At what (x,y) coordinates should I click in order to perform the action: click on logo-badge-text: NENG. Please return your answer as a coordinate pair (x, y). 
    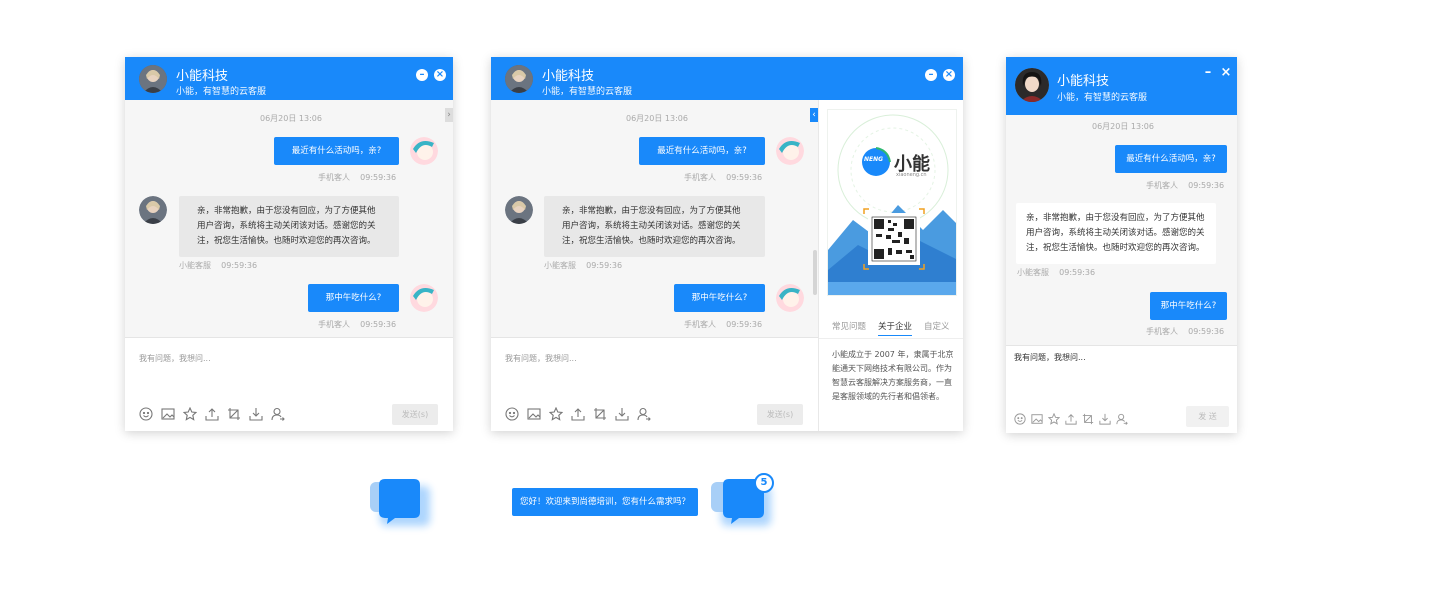
    Looking at the image, I should click on (874, 159).